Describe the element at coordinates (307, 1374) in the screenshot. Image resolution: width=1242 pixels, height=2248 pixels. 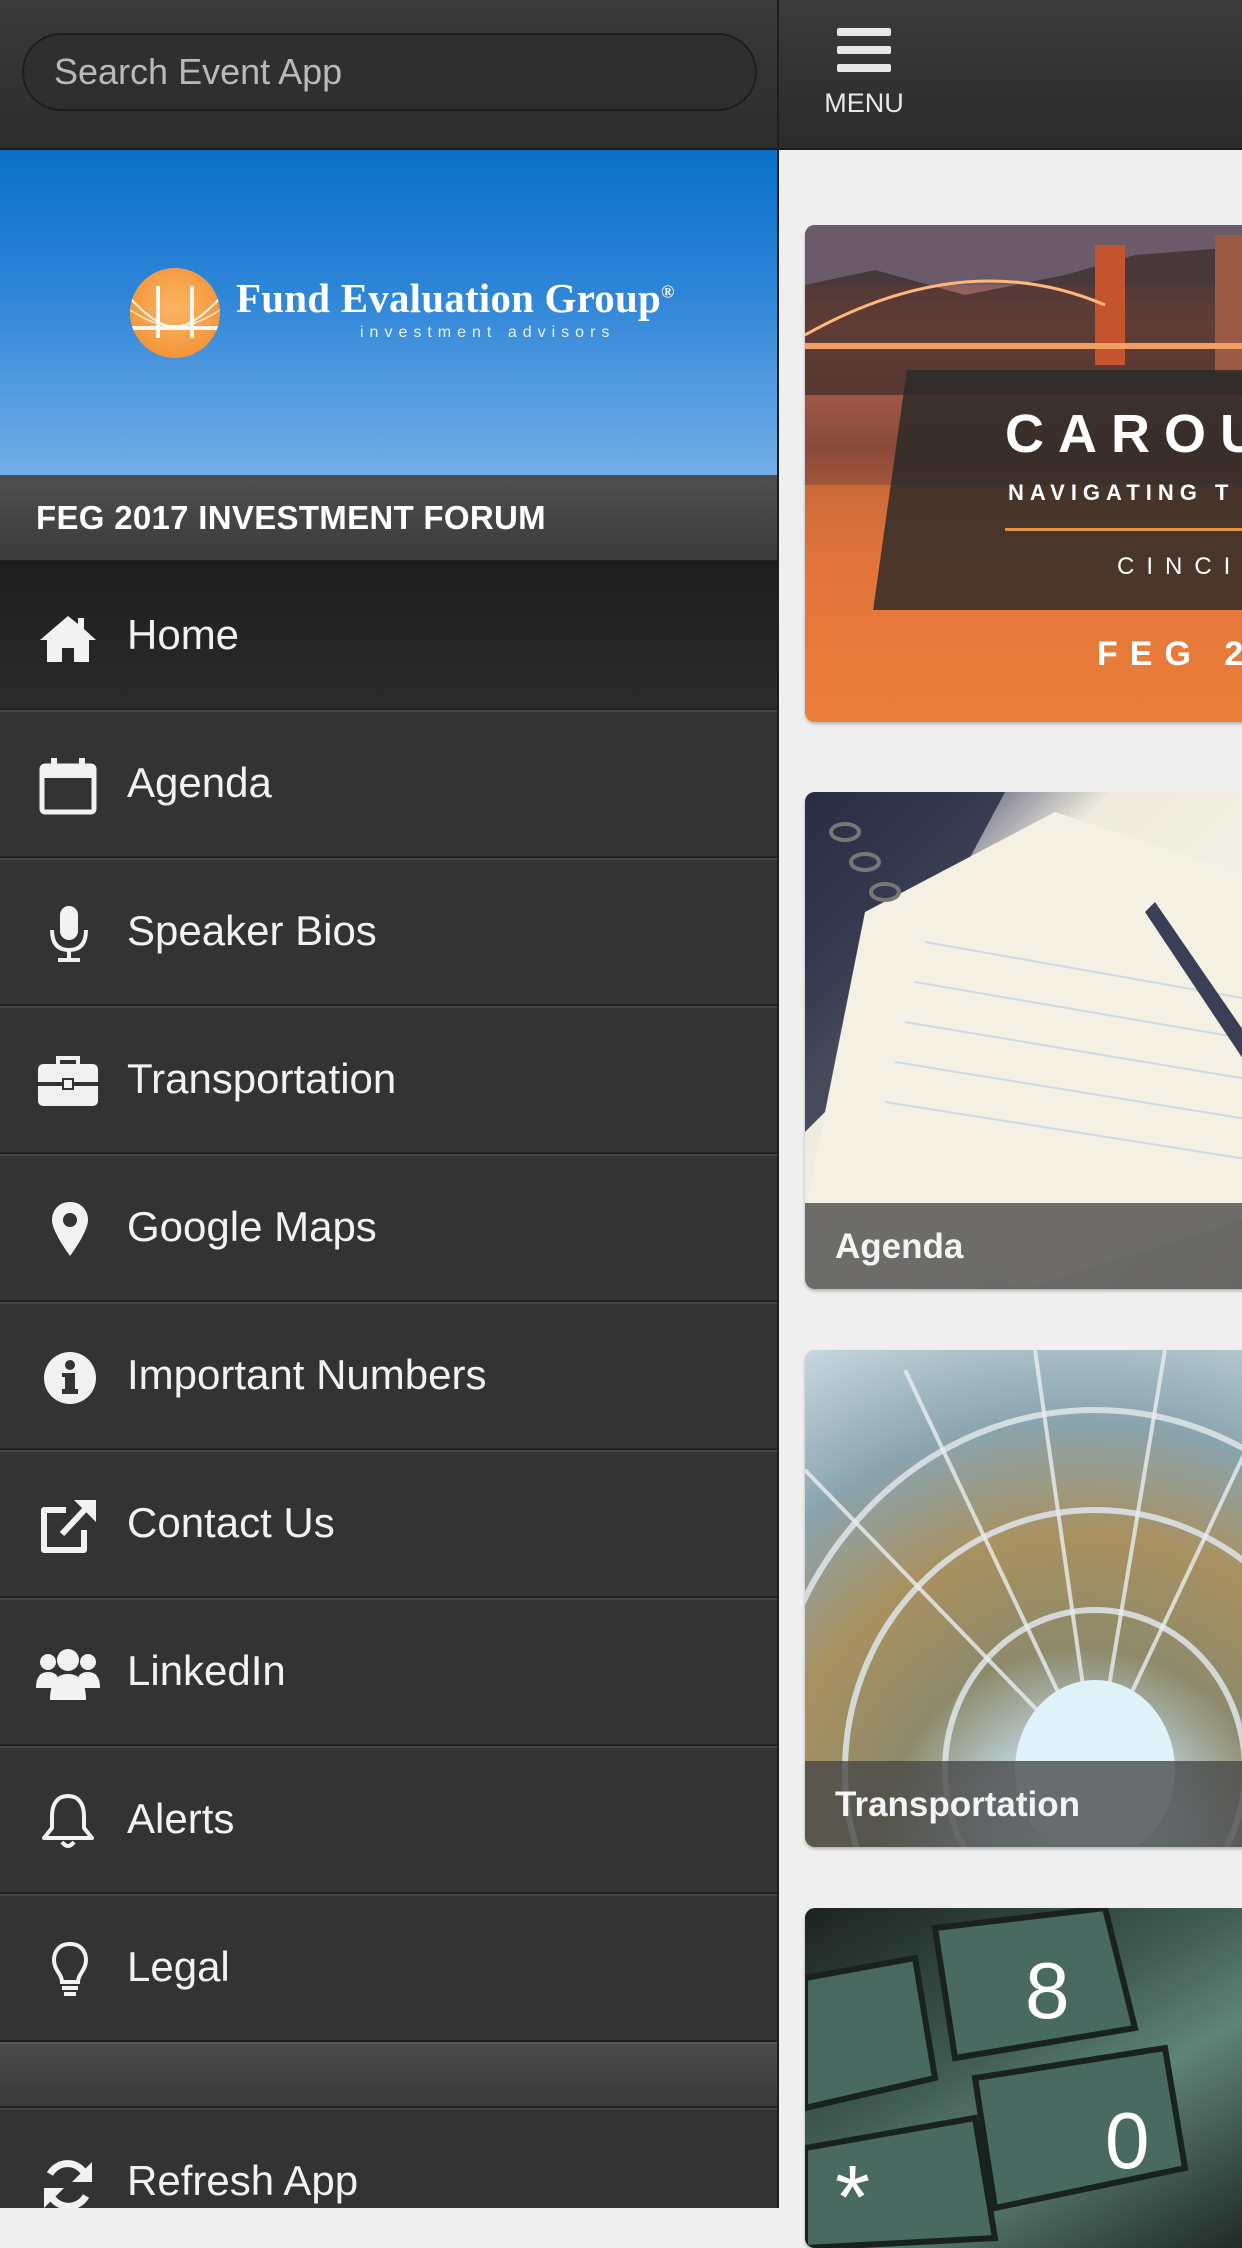
I see `nav-label: Important Numbers` at that location.